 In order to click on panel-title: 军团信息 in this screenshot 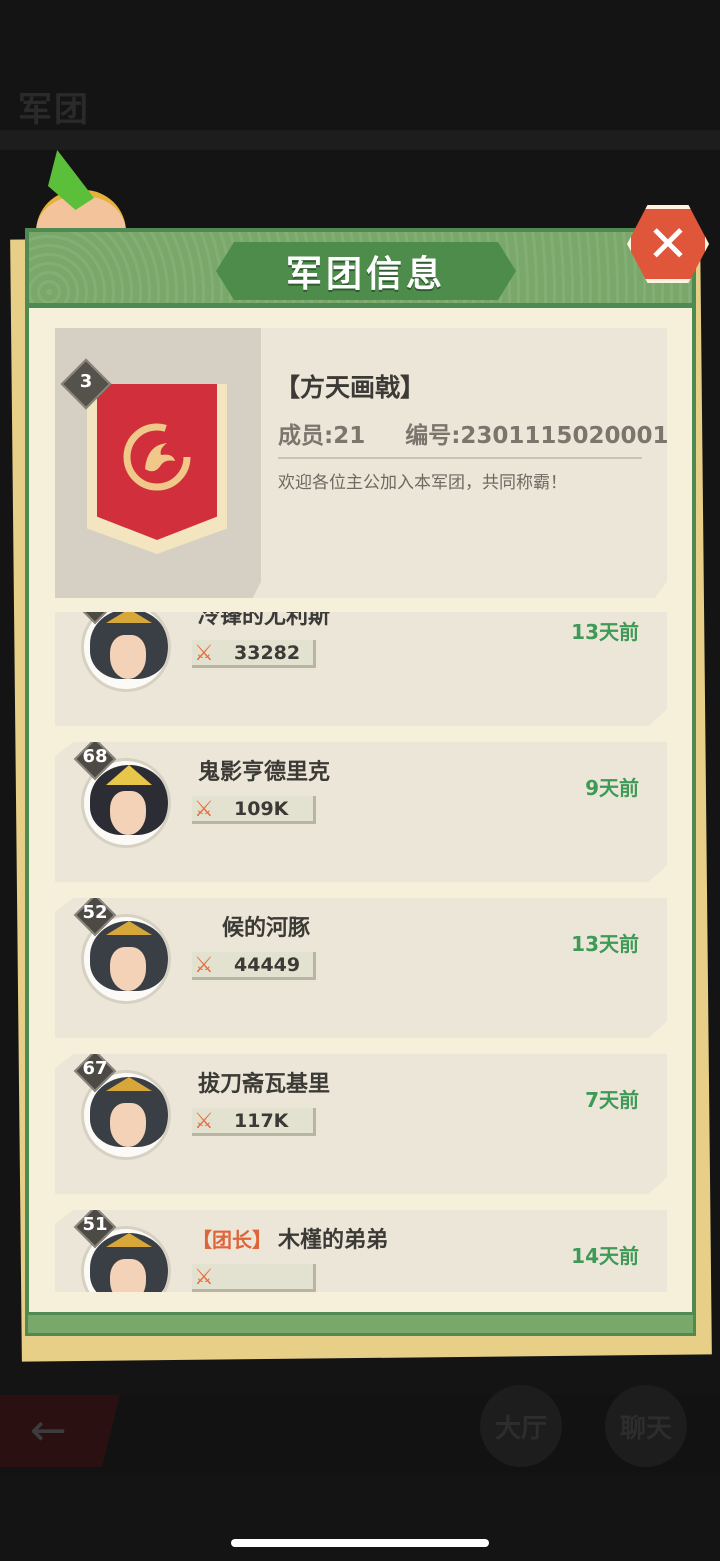, I will do `click(365, 274)`.